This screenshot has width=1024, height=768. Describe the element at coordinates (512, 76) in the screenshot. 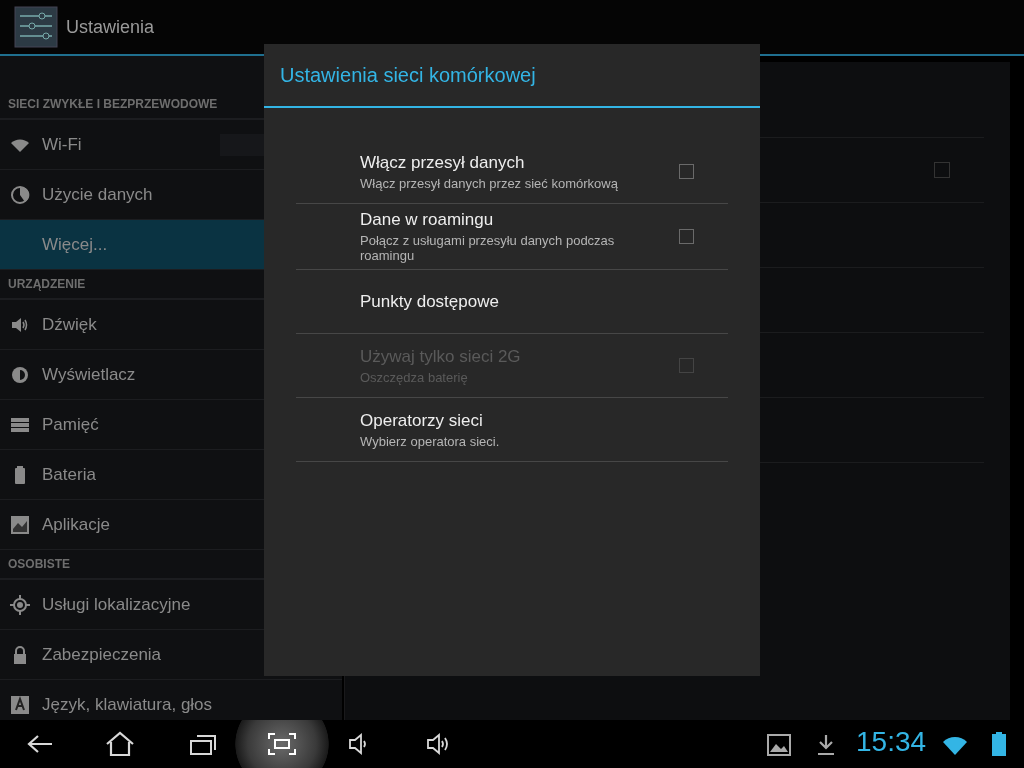

I see `dialog-title: Ustawienia sieci komórkowej` at that location.